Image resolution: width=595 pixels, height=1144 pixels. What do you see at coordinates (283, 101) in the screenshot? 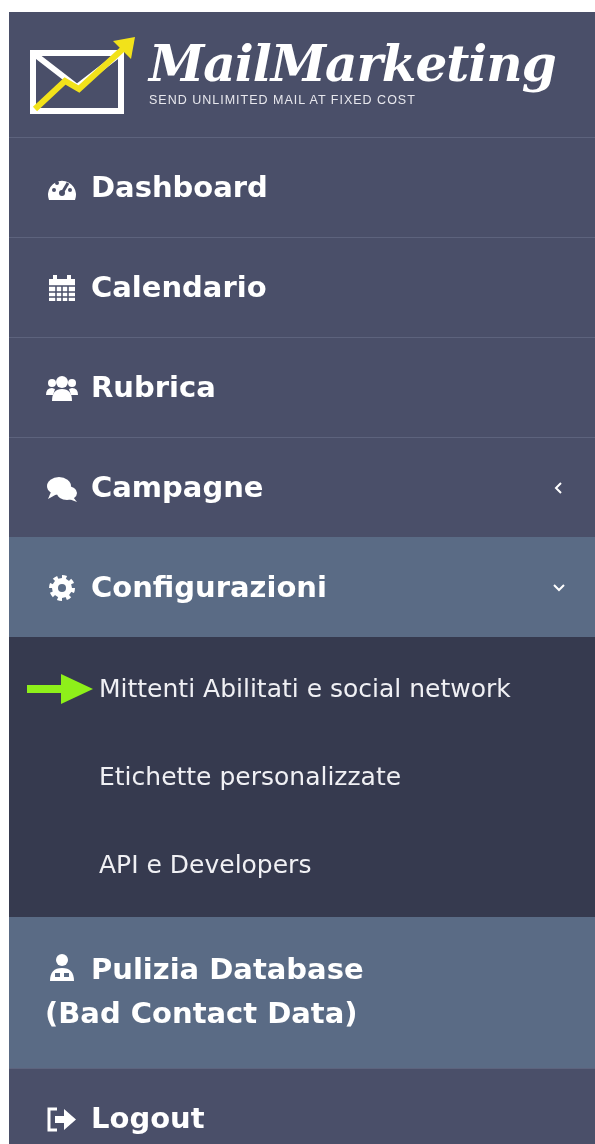
I see `logo-tagline: SEND UNLIMITED MAIL AT FIXED COST` at bounding box center [283, 101].